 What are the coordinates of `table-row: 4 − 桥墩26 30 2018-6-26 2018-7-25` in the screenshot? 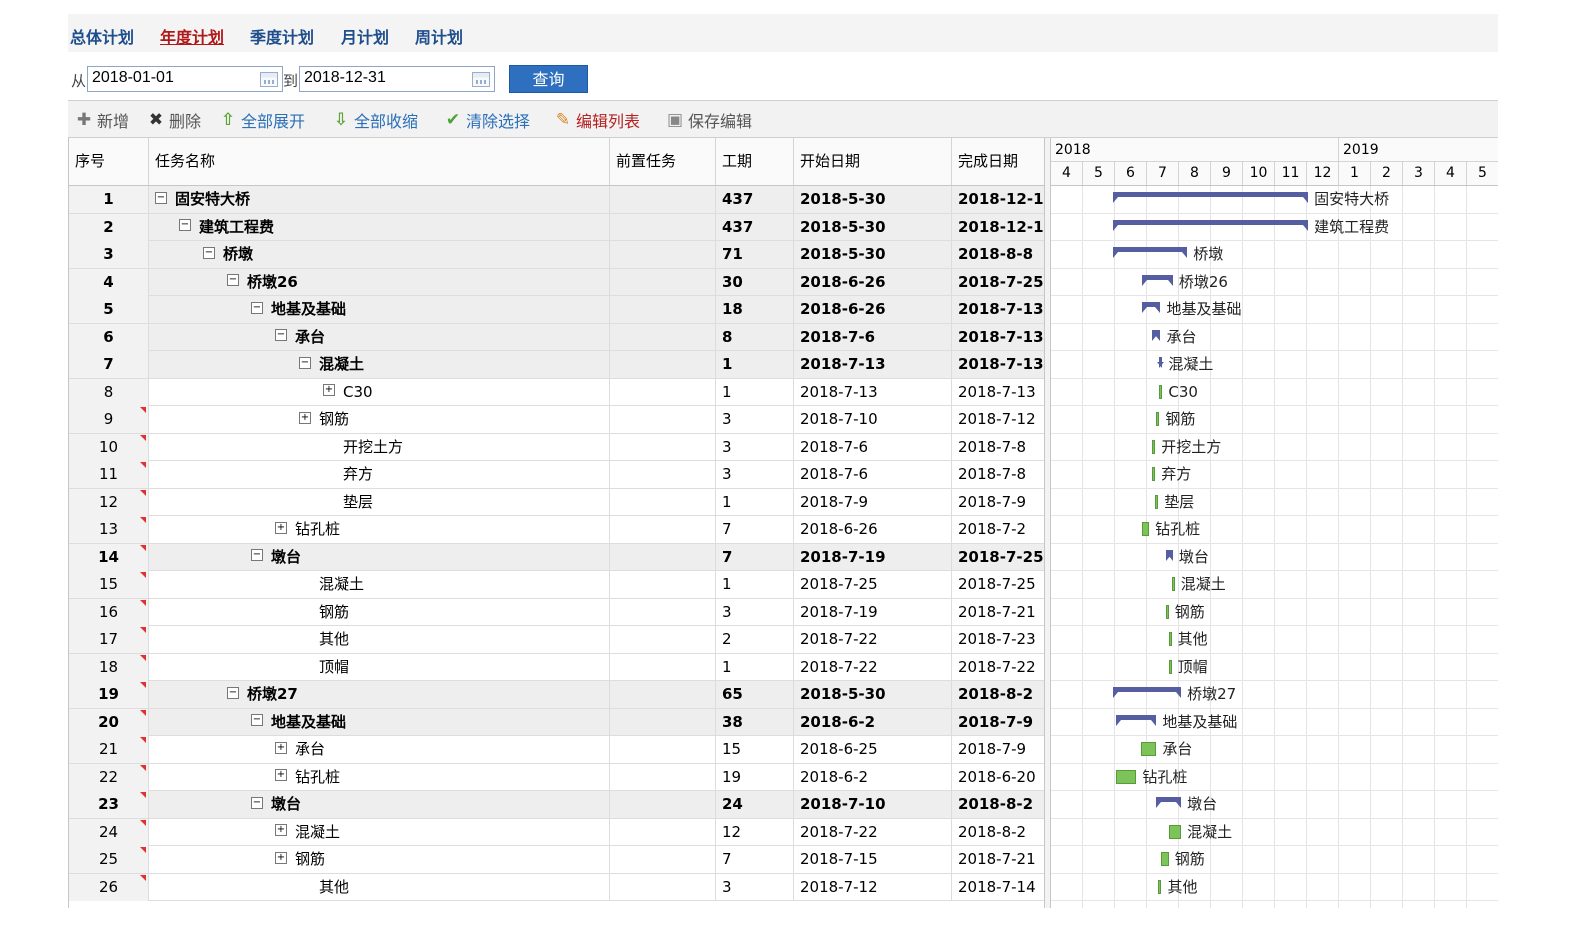 It's located at (557, 282).